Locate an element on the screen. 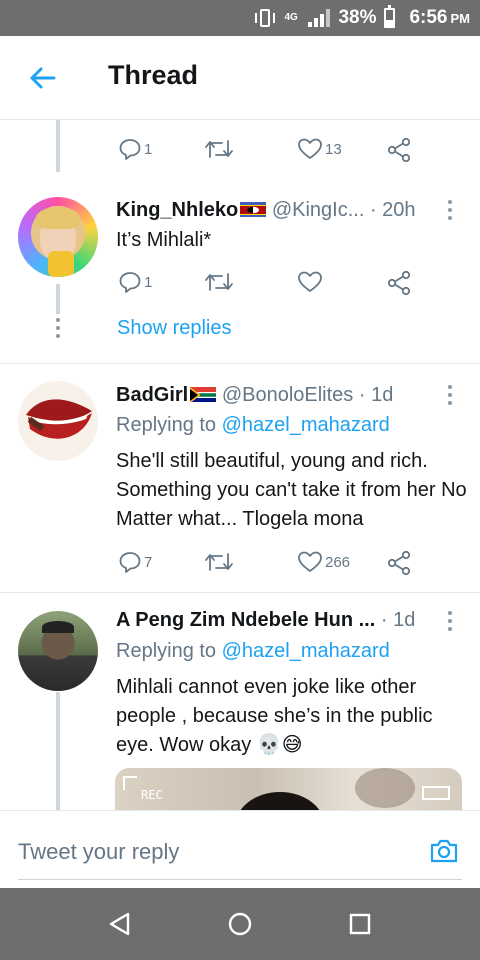 The image size is (480, 960). tweet-author: King_Nhleko @KingIc... · 20h is located at coordinates (266, 210).